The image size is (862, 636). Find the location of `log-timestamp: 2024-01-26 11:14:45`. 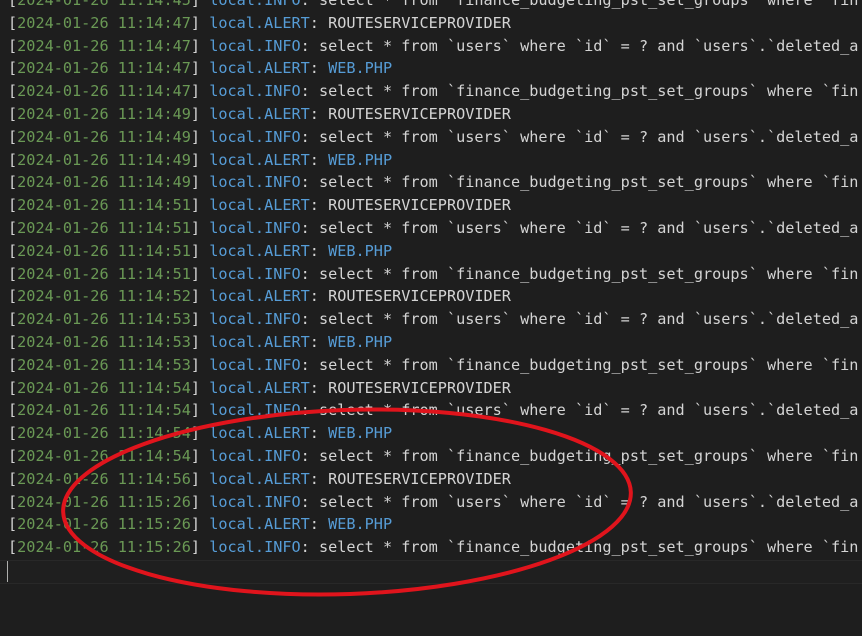

log-timestamp: 2024-01-26 11:14:45 is located at coordinates (104, 4).